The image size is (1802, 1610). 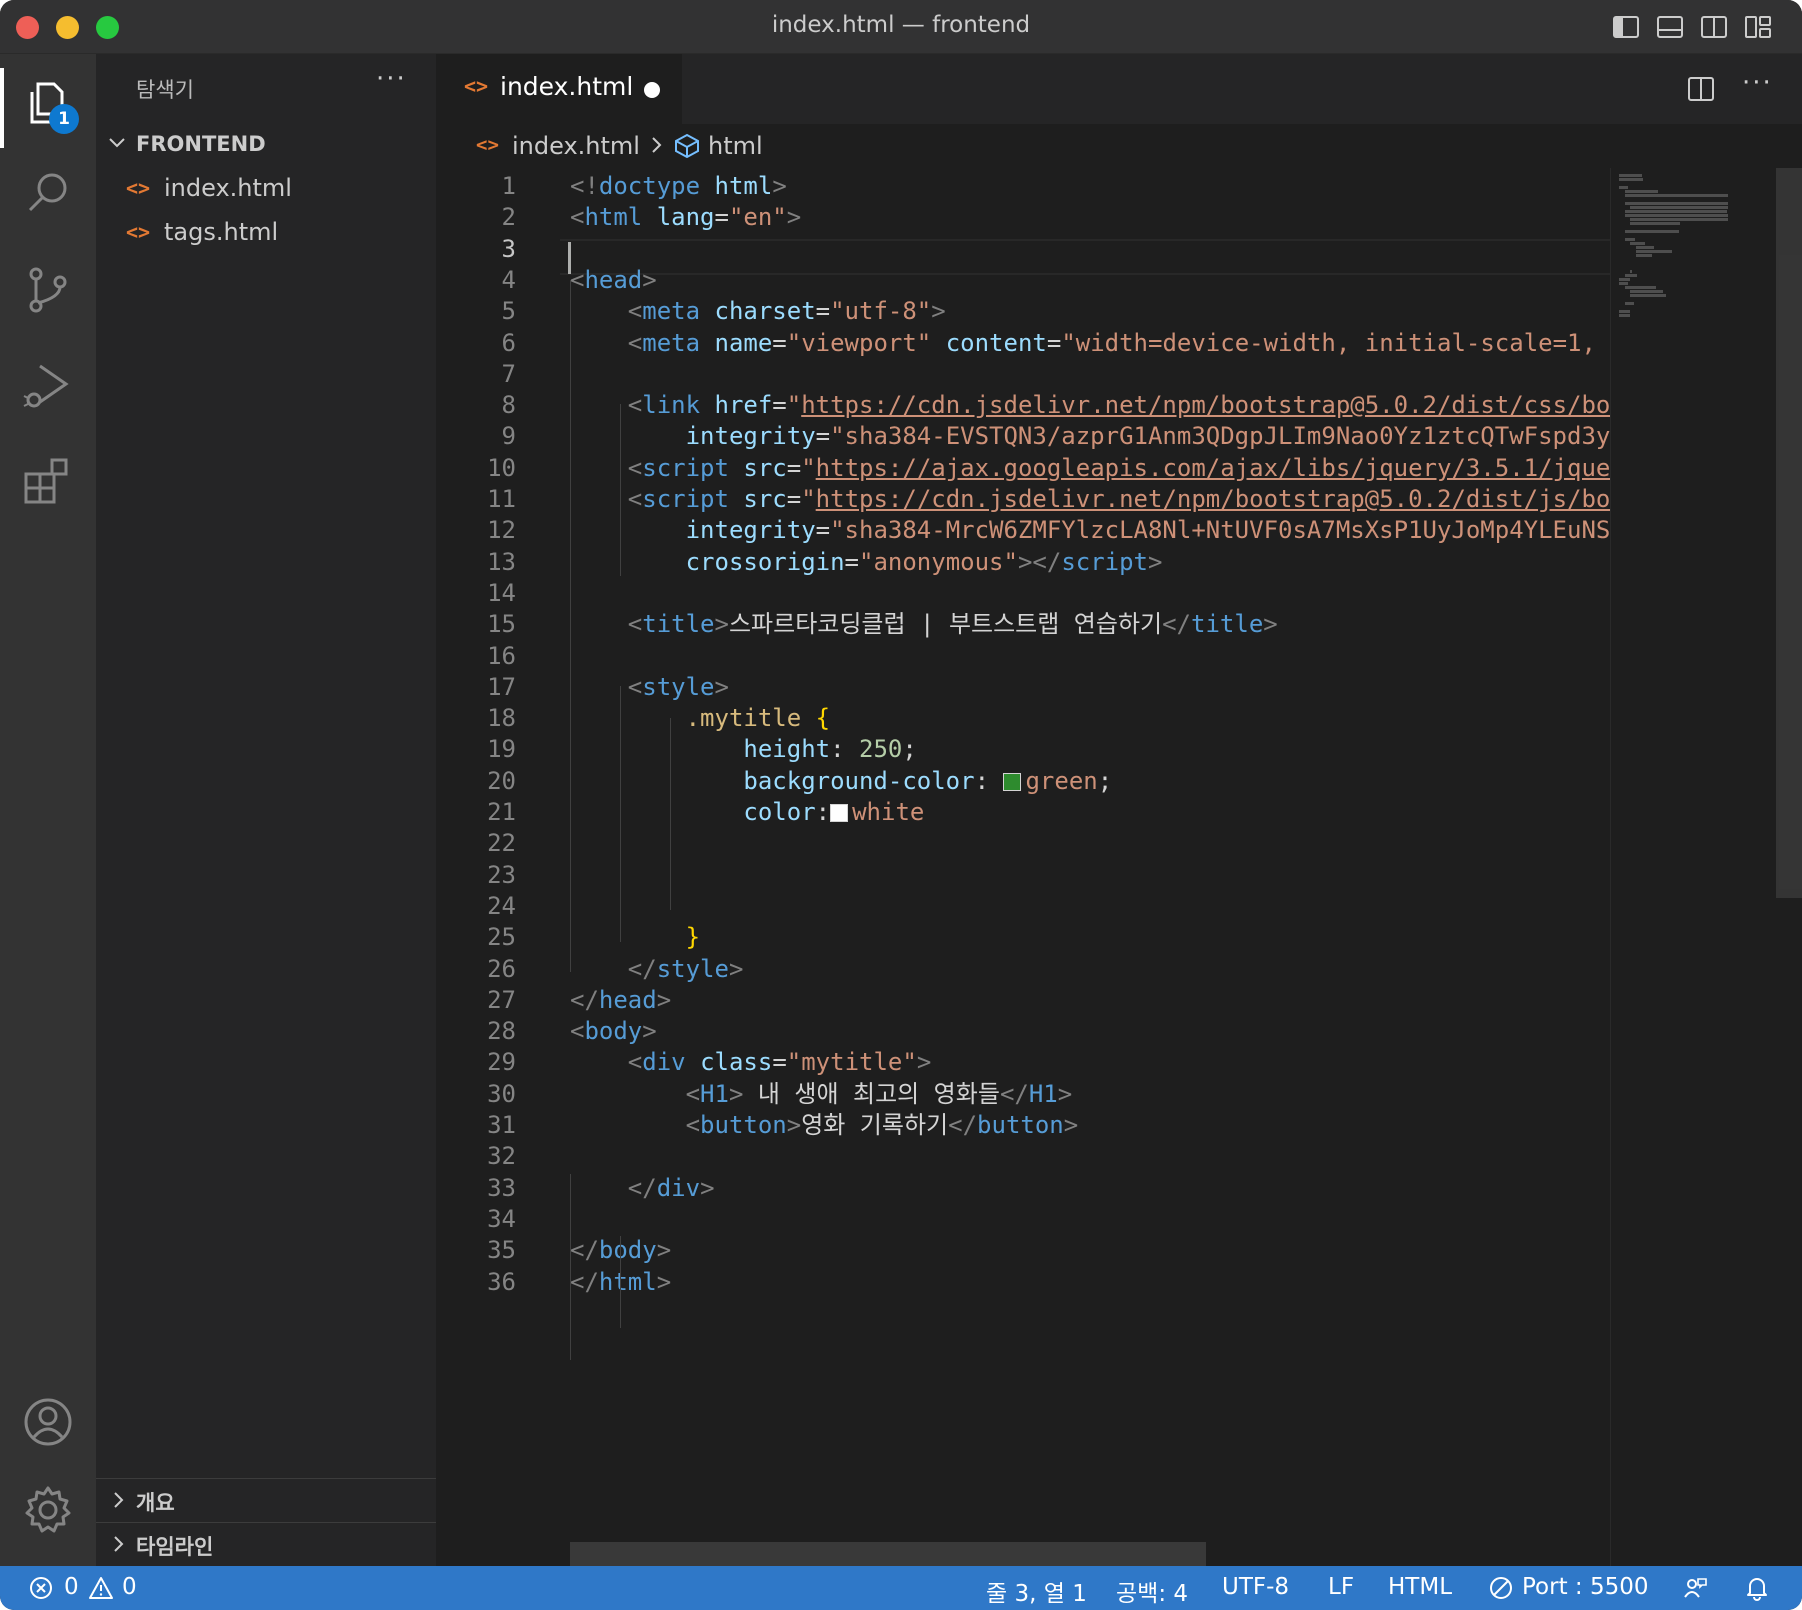 I want to click on language-mode: HTML, so click(x=1420, y=1587).